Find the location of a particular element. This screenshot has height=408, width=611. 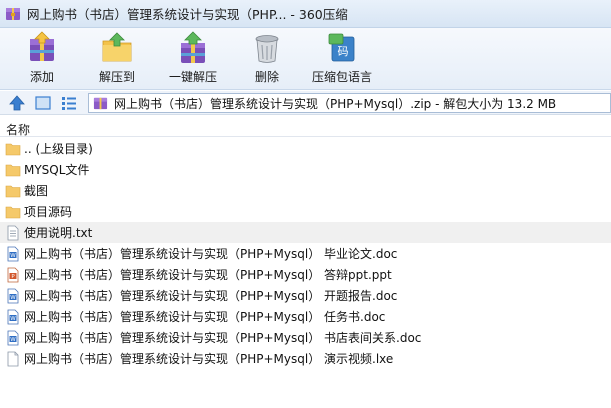

list-item-file: P 网上购书（书店）管理系统设计与实现（PHP+Mysql） 答辩ppt.ppt is located at coordinates (305, 274).